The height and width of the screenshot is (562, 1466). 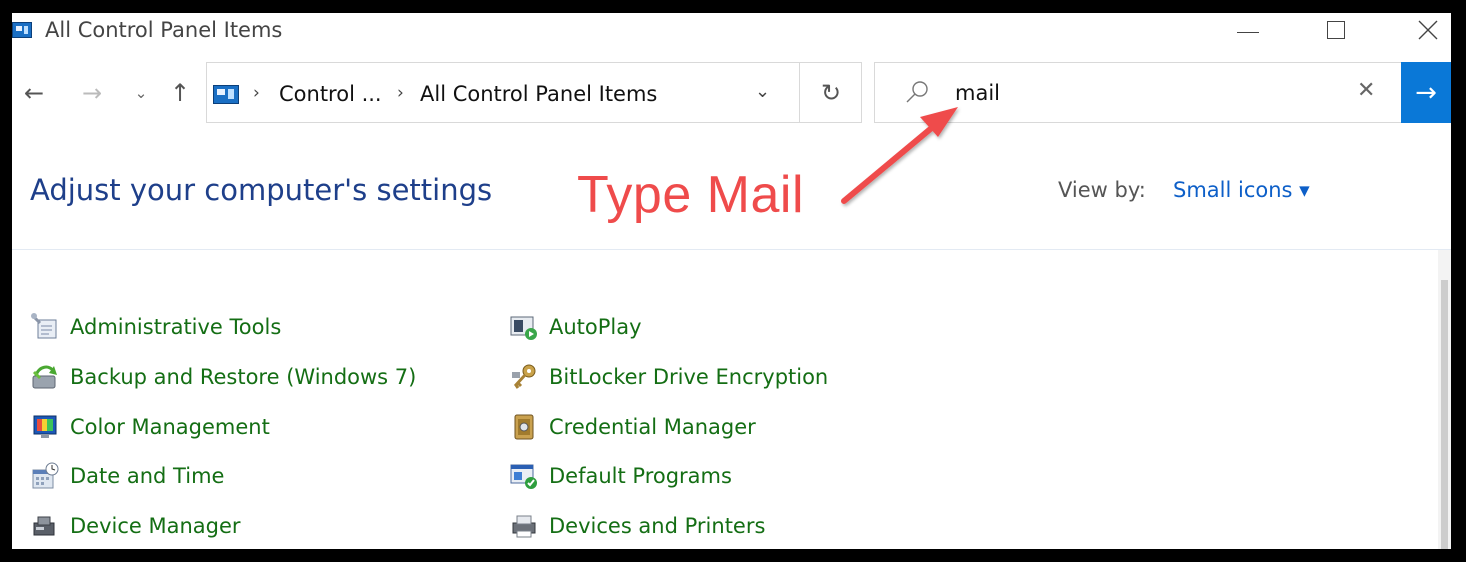 What do you see at coordinates (176, 327) in the screenshot?
I see `item-label: Administrative Tools` at bounding box center [176, 327].